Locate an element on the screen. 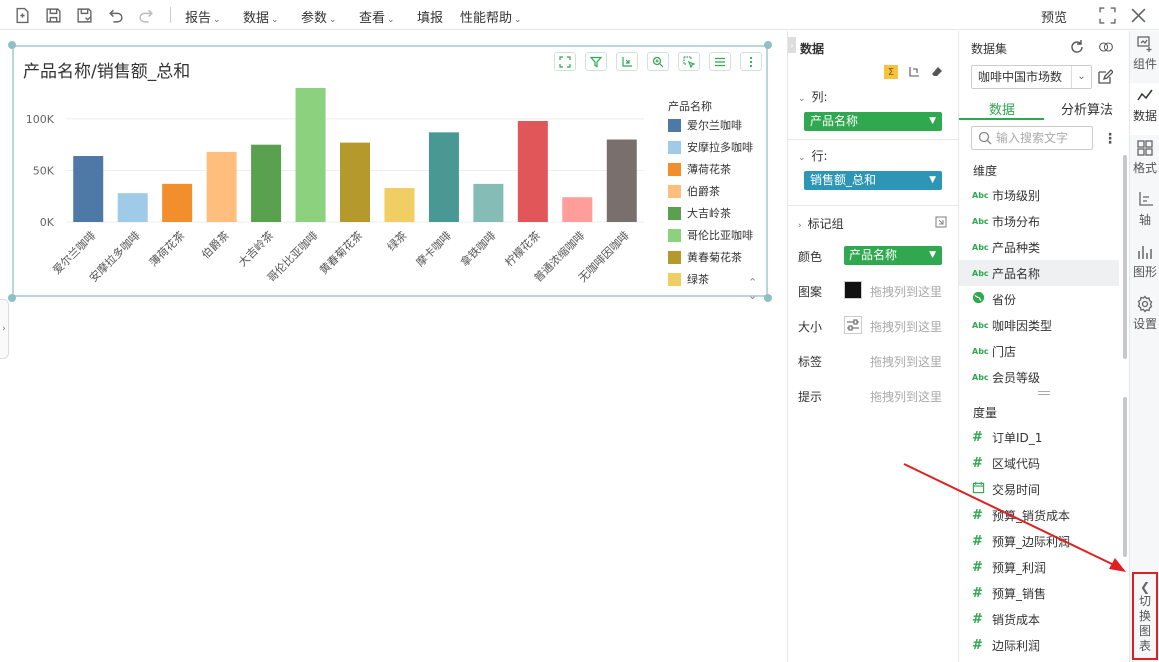 The height and width of the screenshot is (662, 1159). new-report-icon is located at coordinates (22, 15).